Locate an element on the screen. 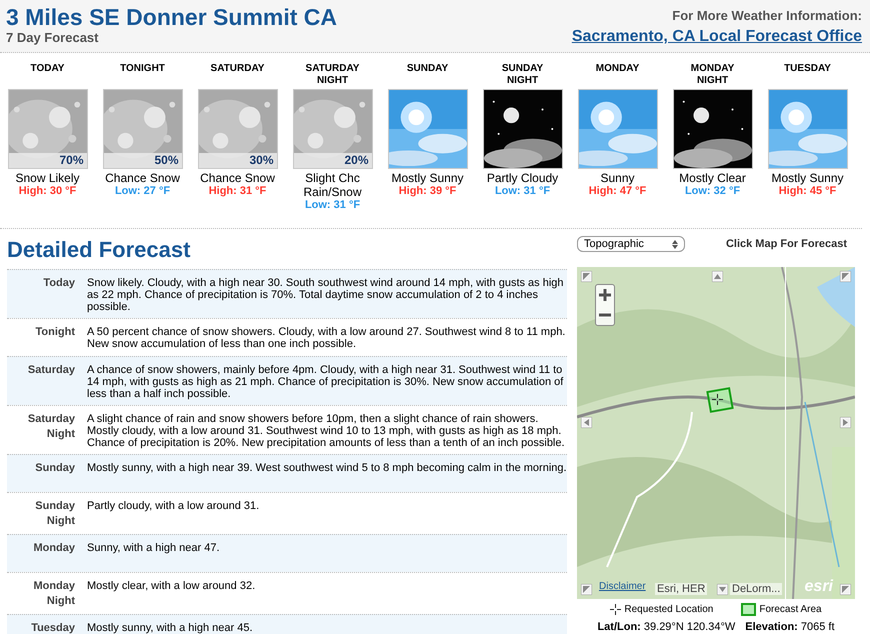 This screenshot has height=634, width=870. temperature: High: 39 °F is located at coordinates (427, 191).